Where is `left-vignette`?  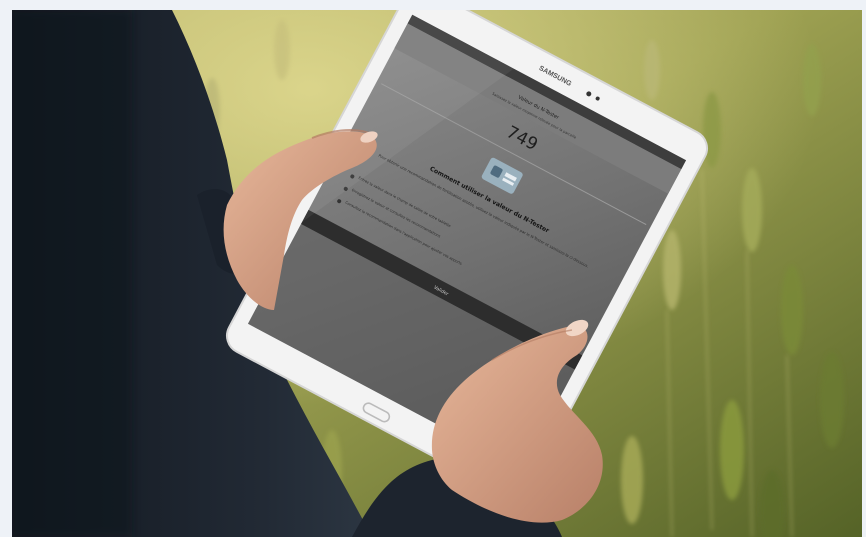
left-vignette is located at coordinates (72, 273).